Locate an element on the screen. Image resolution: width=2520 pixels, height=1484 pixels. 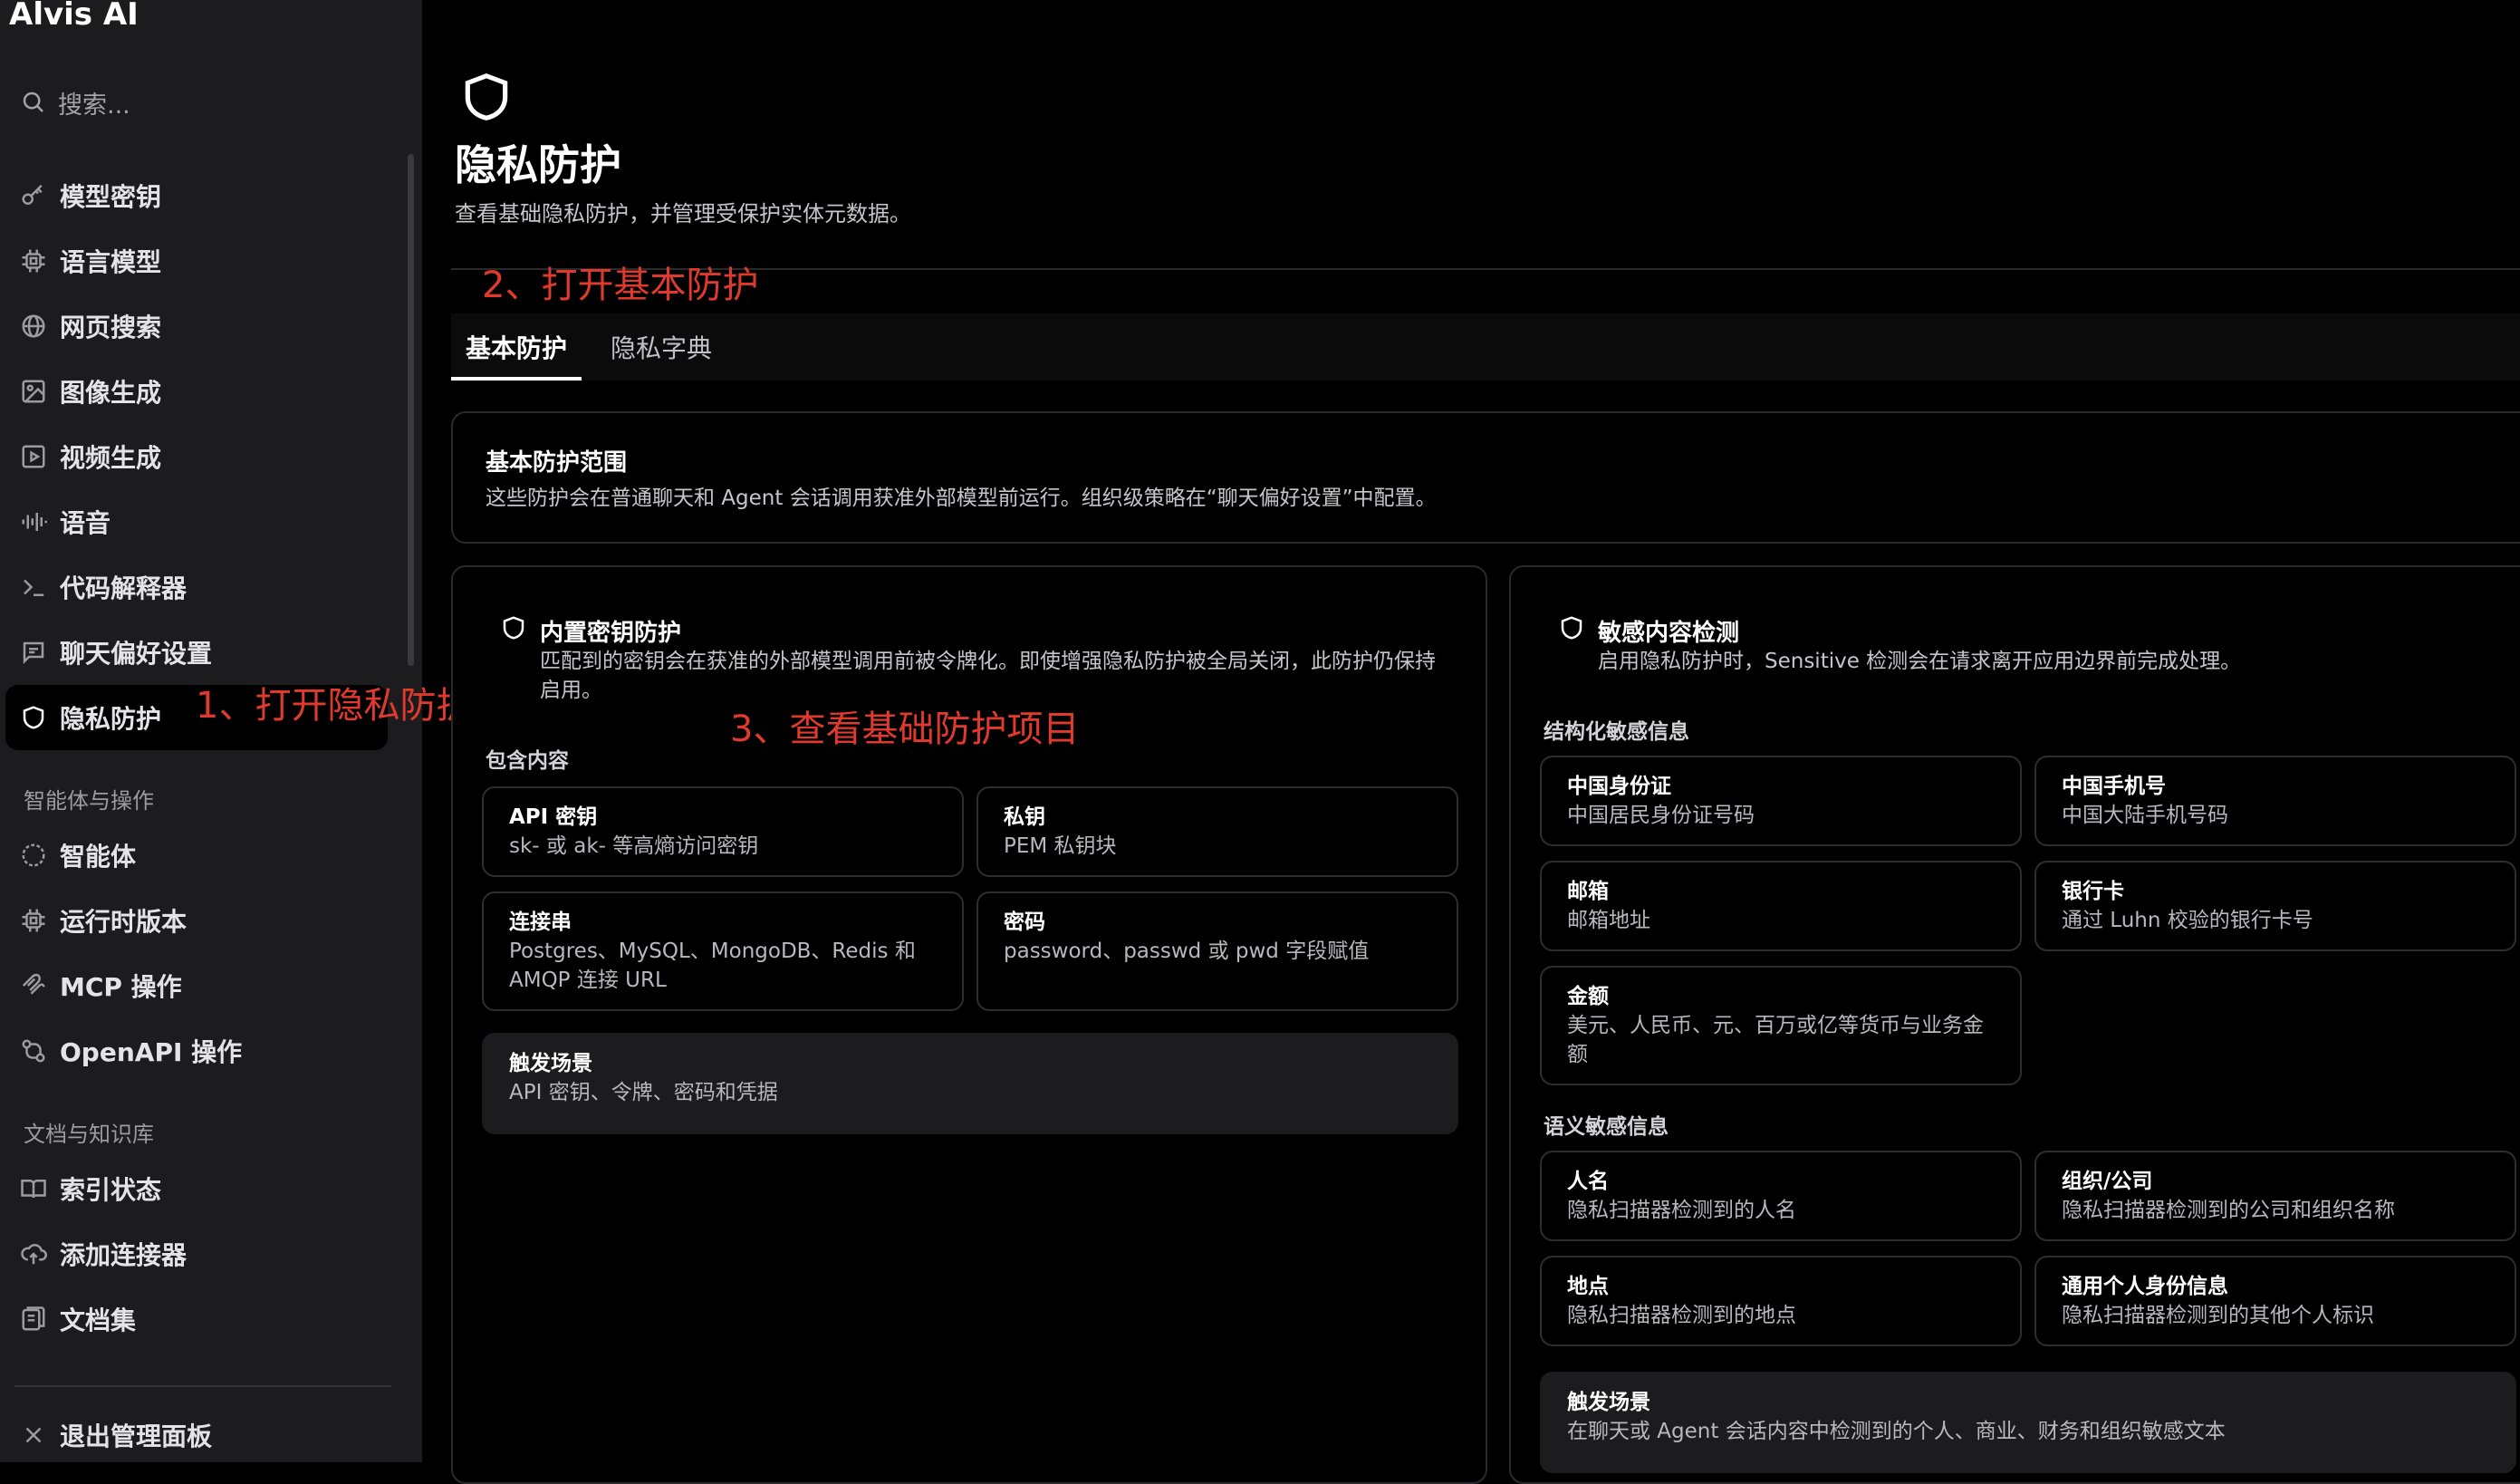
sidebar-item-video-generation: 视频生成 is located at coordinates (194, 457).